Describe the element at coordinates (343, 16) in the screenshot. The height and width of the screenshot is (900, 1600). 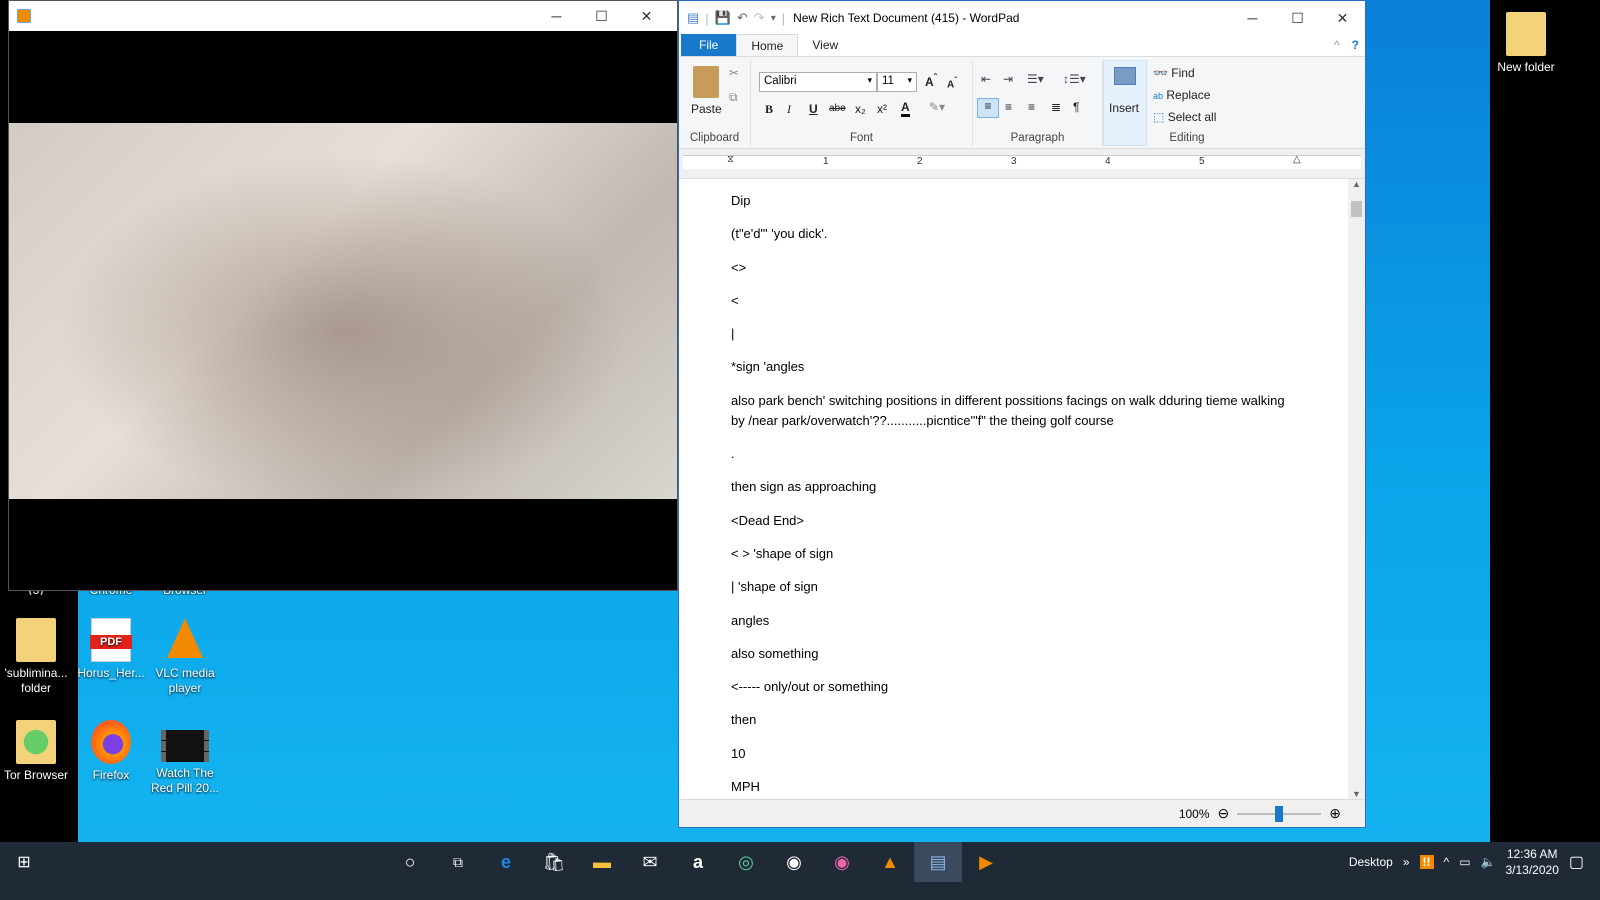
I see `vlc-titlebar: ─ ☐ ✕` at that location.